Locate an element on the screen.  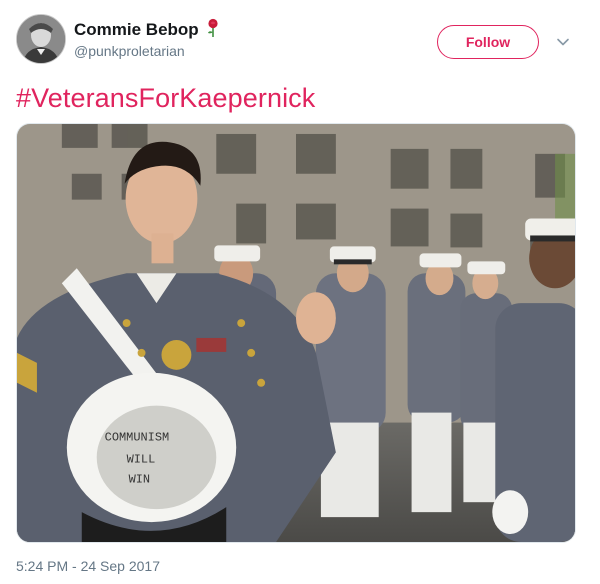
author-block: Commie Bebop @punkproletarian is located at coordinates (147, 39).